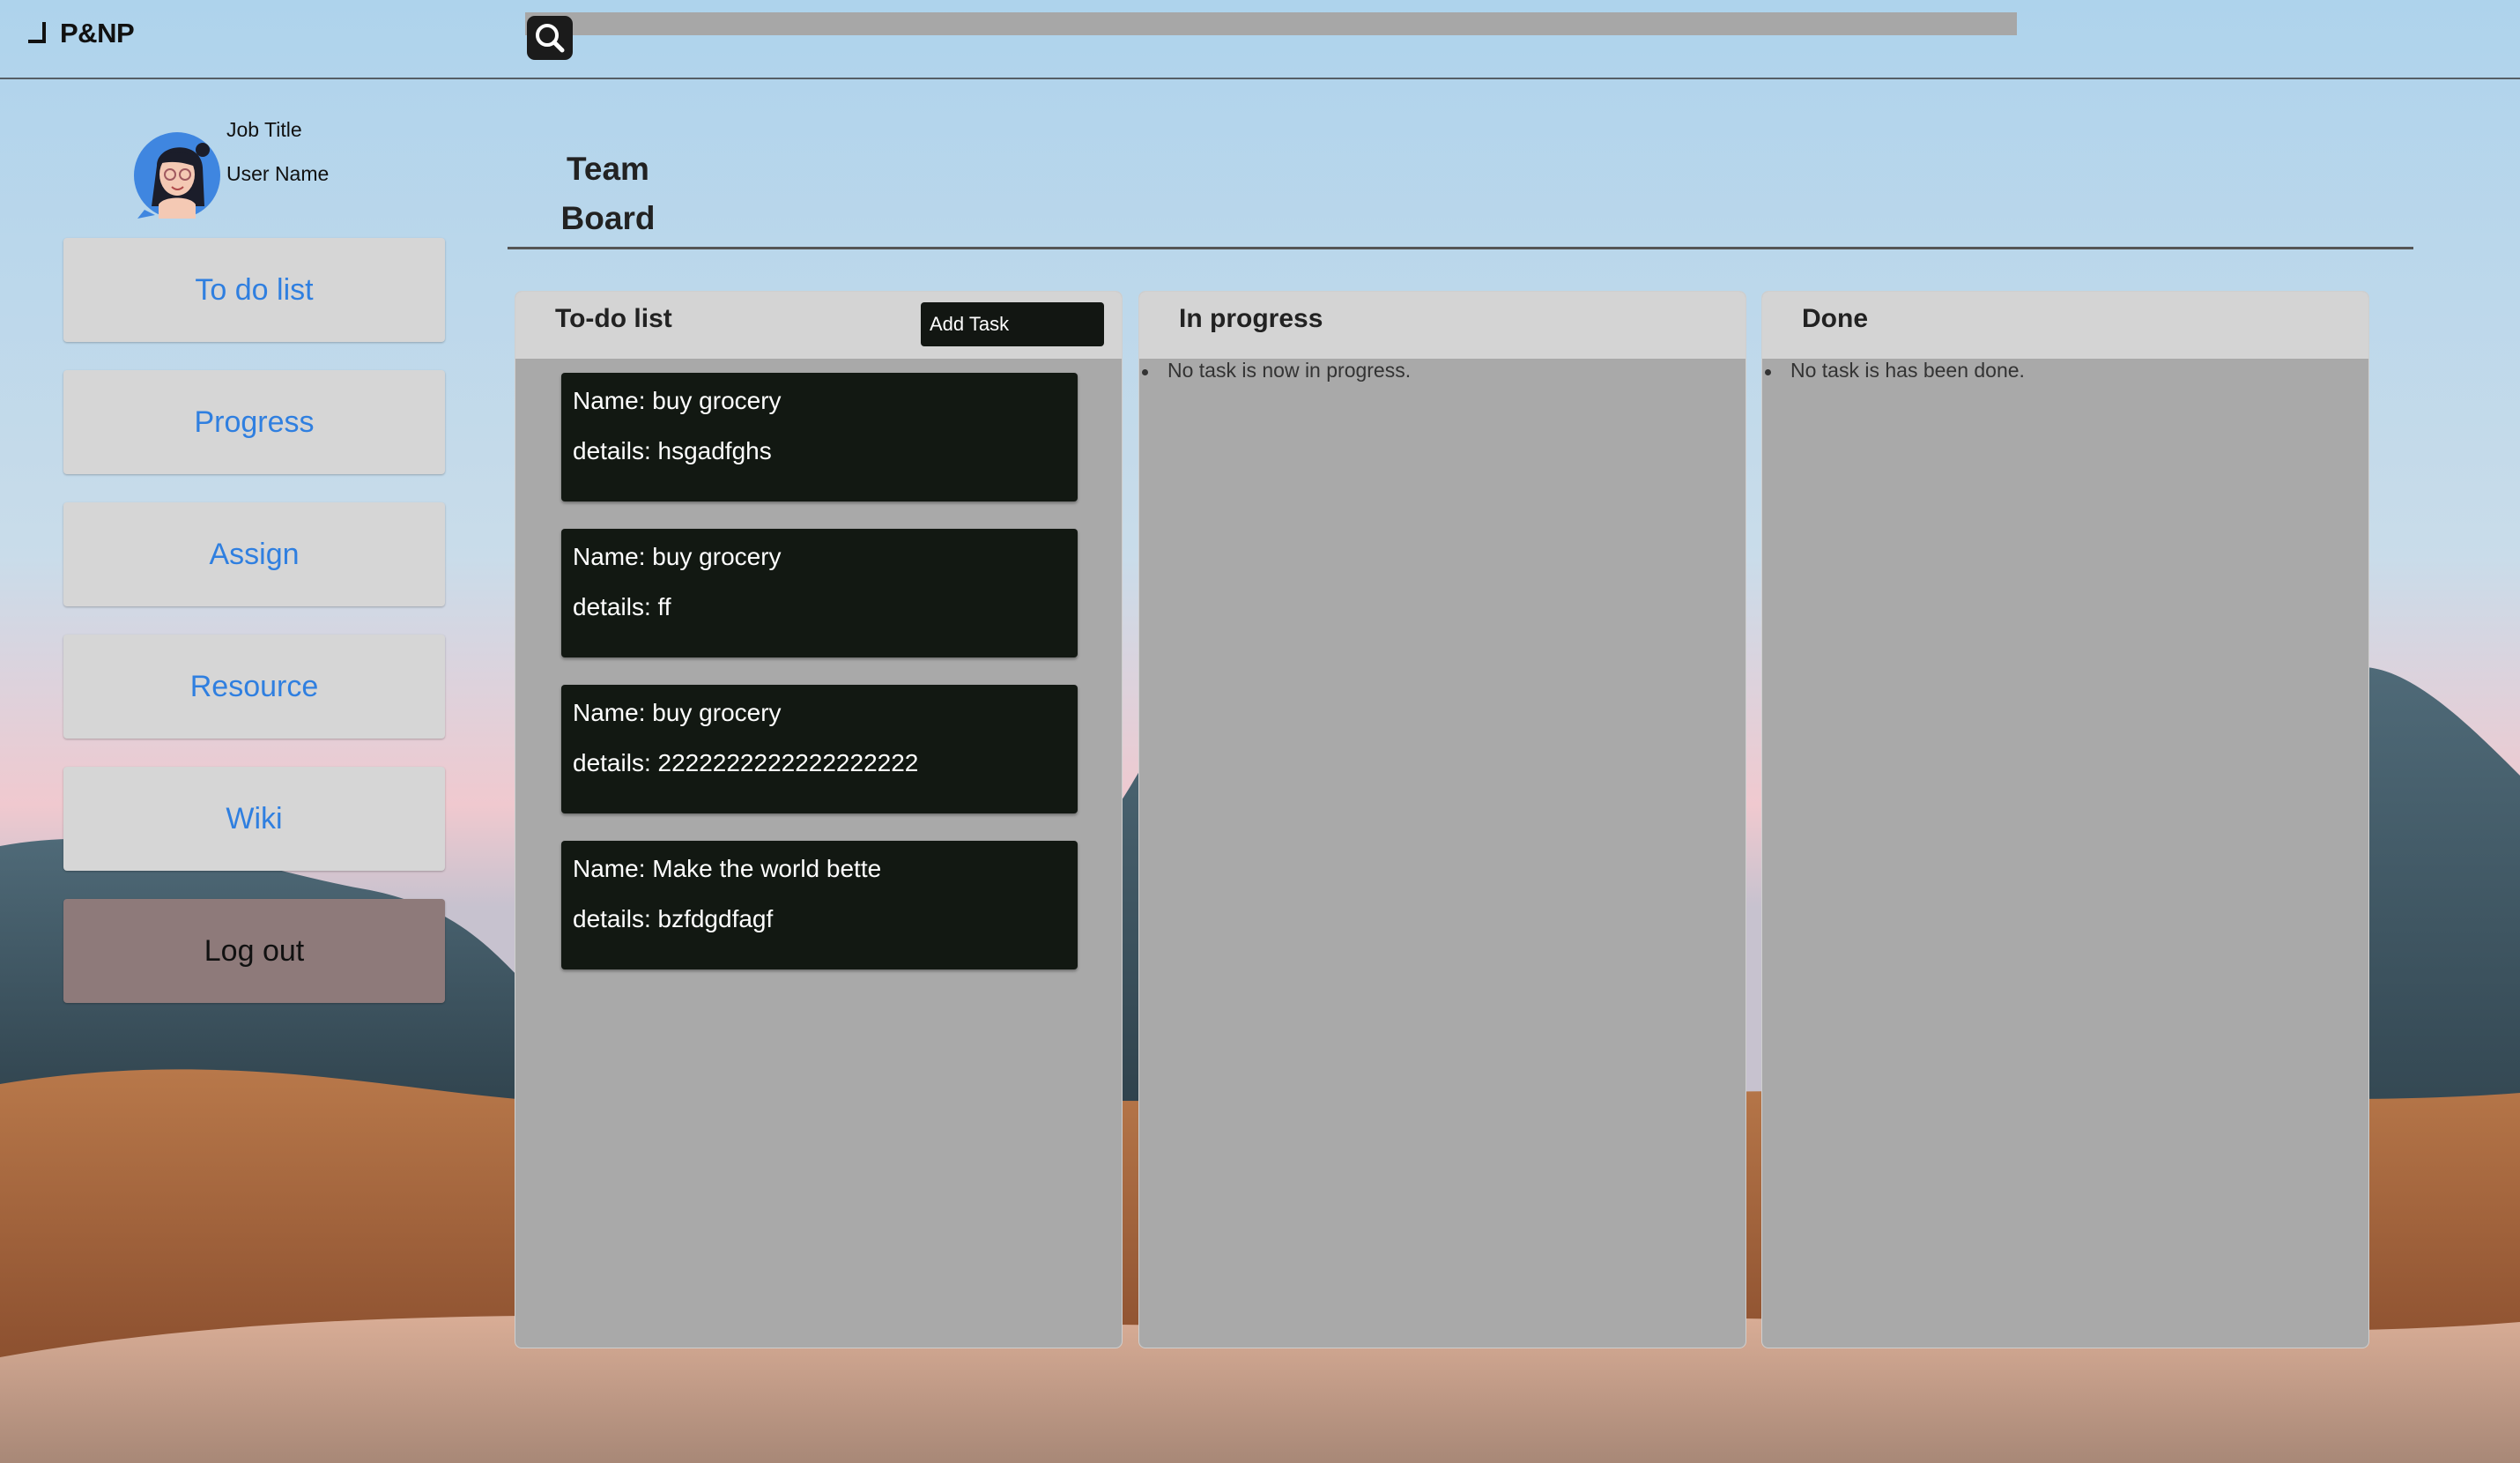 This screenshot has width=2520, height=1463. What do you see at coordinates (1271, 23) in the screenshot?
I see `search-input` at bounding box center [1271, 23].